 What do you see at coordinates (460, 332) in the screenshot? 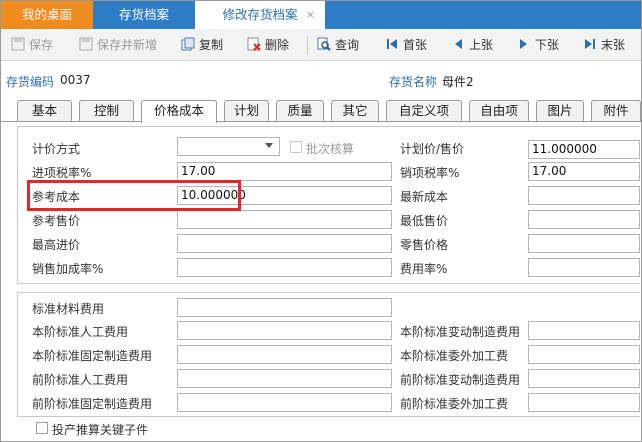
I see `standard-variable-mfg-label: 本阶标准变动制造费用` at bounding box center [460, 332].